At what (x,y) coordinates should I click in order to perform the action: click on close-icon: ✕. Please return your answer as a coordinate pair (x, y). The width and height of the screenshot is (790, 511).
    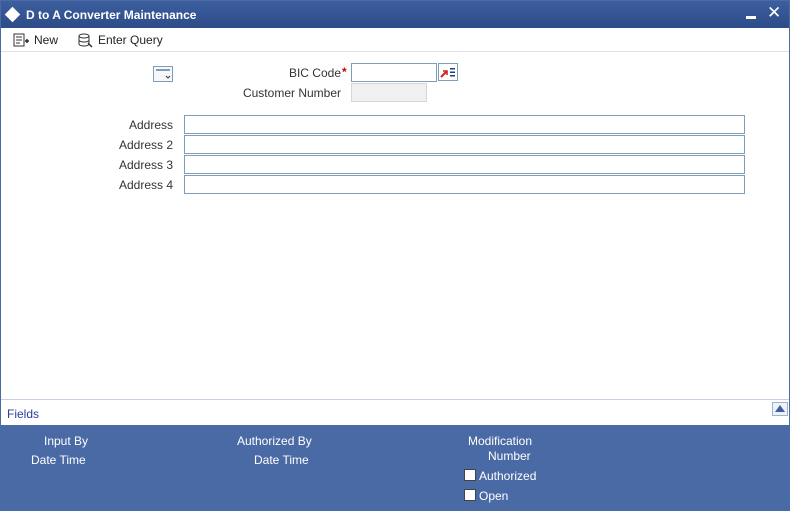
    Looking at the image, I should click on (774, 13).